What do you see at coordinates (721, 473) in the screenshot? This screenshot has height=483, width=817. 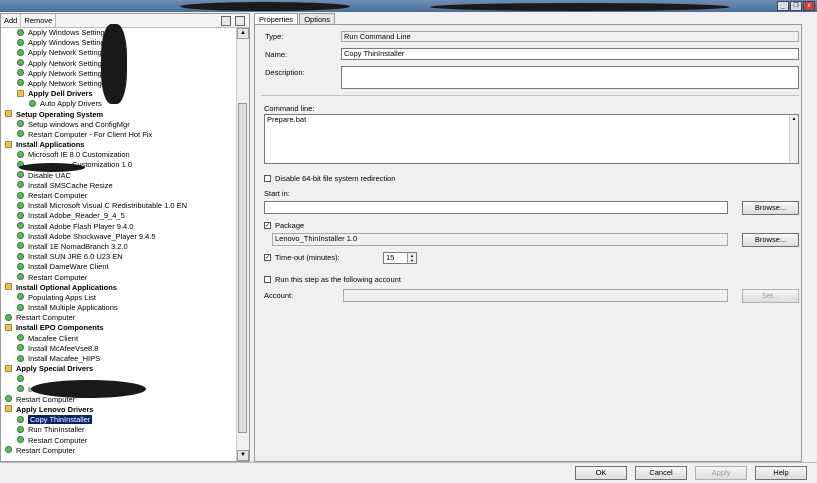 I see `apply-button: Apply` at bounding box center [721, 473].